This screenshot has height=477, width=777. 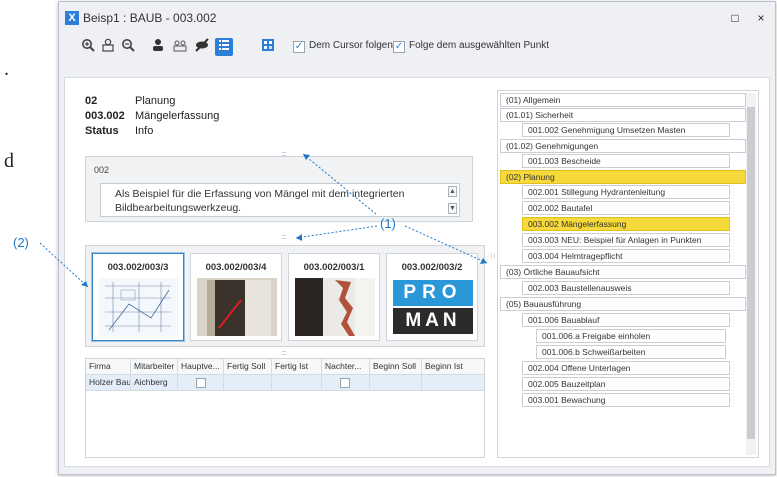 What do you see at coordinates (21, 242) in the screenshot?
I see `callout-label-2: (2)` at bounding box center [21, 242].